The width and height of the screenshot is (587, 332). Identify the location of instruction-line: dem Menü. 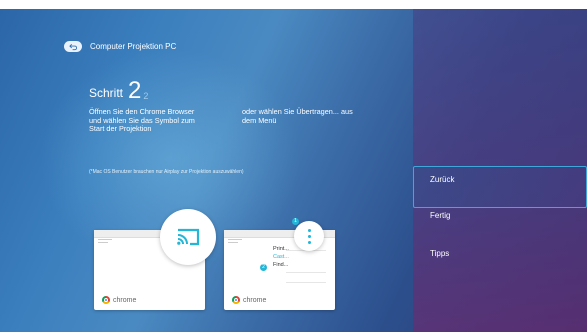
(259, 120).